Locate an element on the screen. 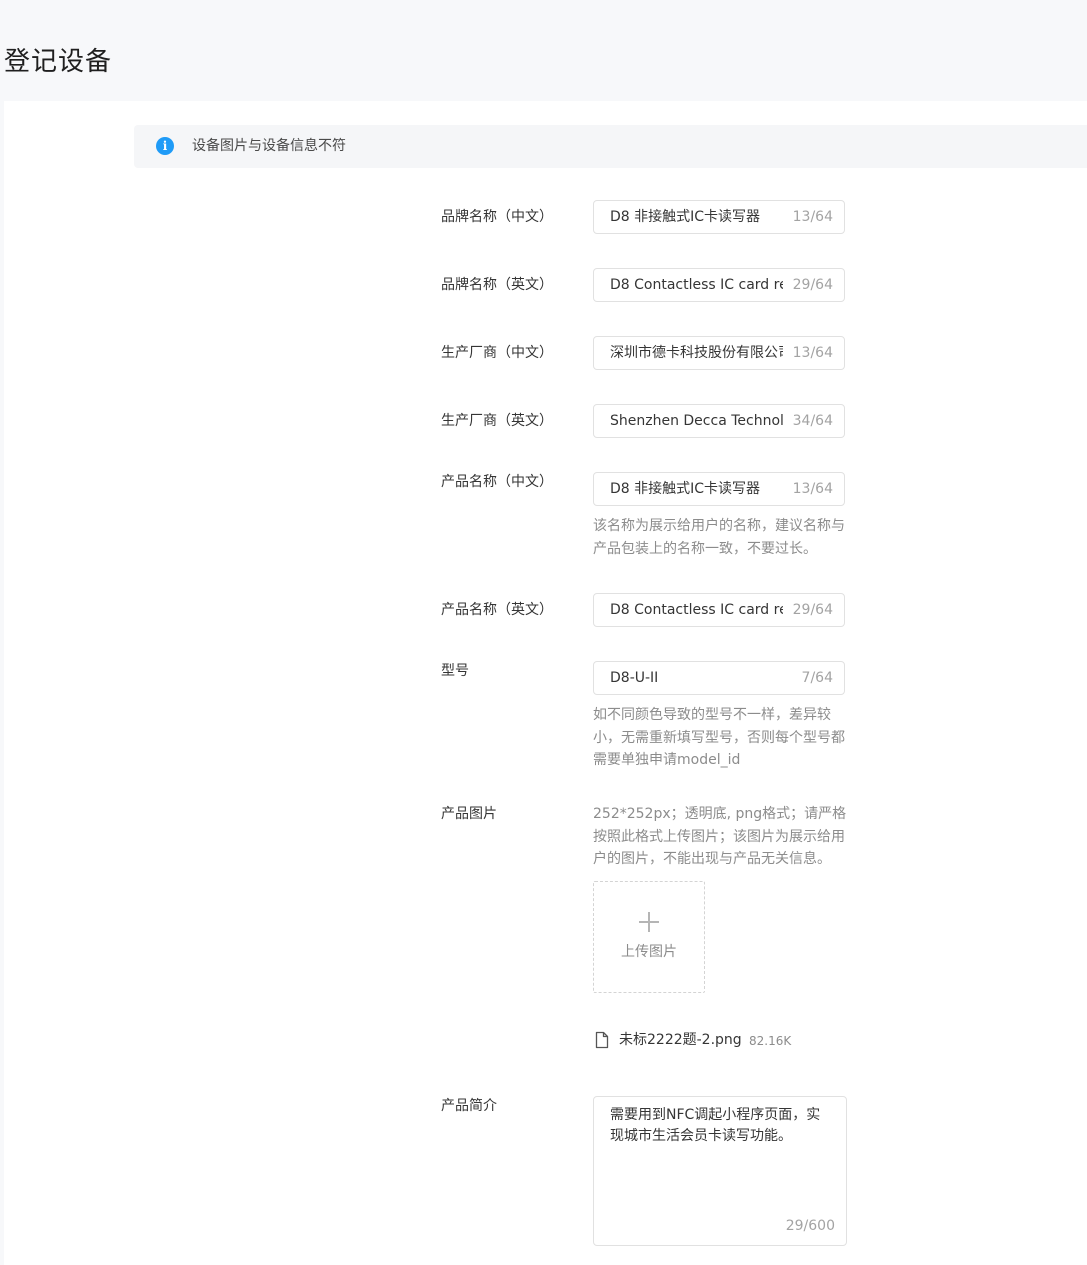 The height and width of the screenshot is (1265, 1087). brand-en-value: D8 Contactless IC card reader is located at coordinates (696, 285).